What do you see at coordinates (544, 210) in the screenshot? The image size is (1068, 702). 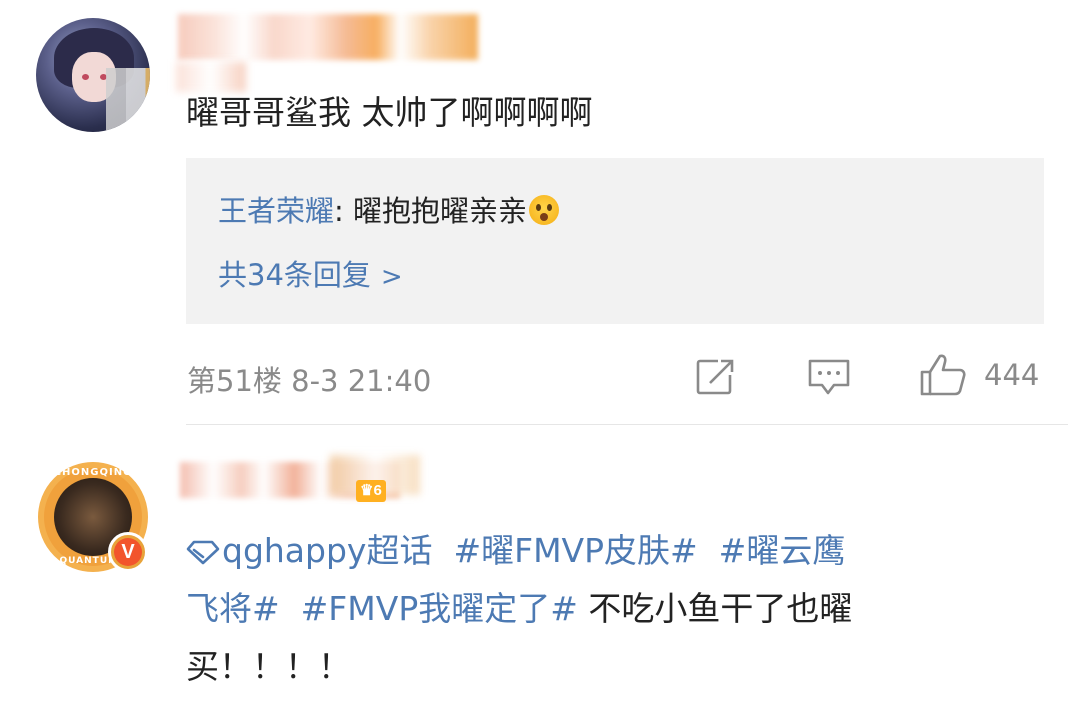 I see `surprised-emoji-icon` at bounding box center [544, 210].